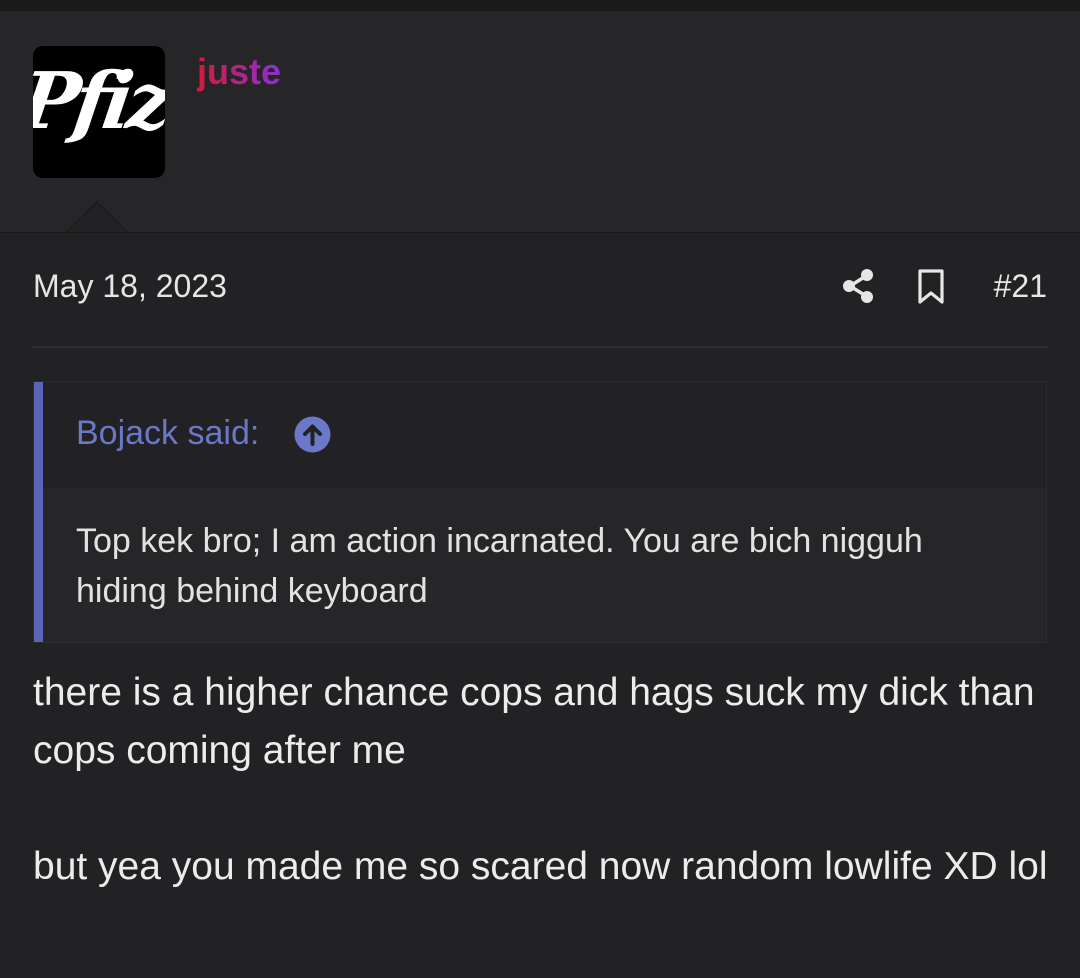 The height and width of the screenshot is (978, 1080). I want to click on bookmark-icon, so click(931, 287).